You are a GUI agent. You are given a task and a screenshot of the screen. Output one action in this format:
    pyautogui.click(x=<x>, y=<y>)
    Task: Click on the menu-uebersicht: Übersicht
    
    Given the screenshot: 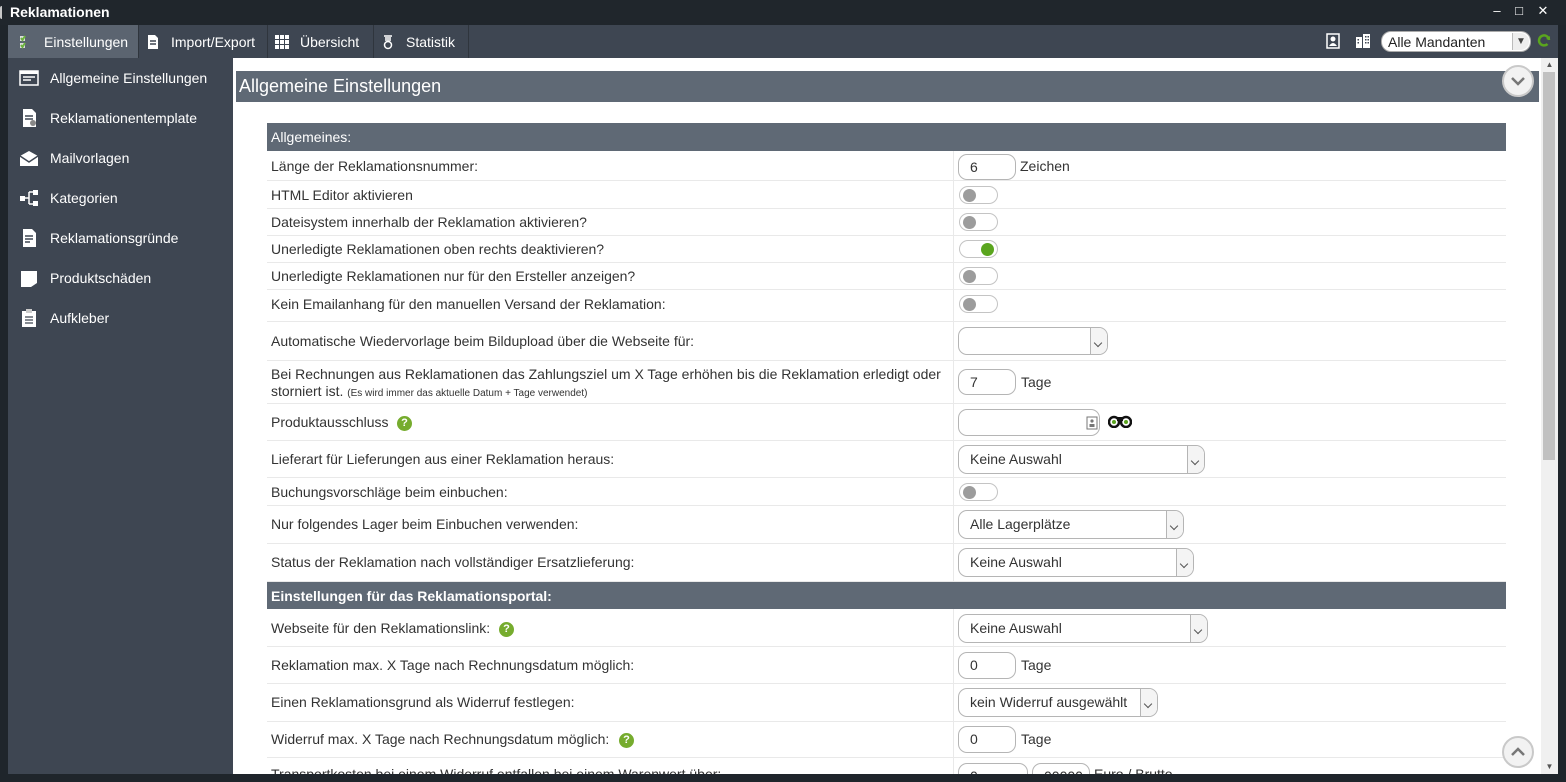 What is the action you would take?
    pyautogui.click(x=320, y=41)
    